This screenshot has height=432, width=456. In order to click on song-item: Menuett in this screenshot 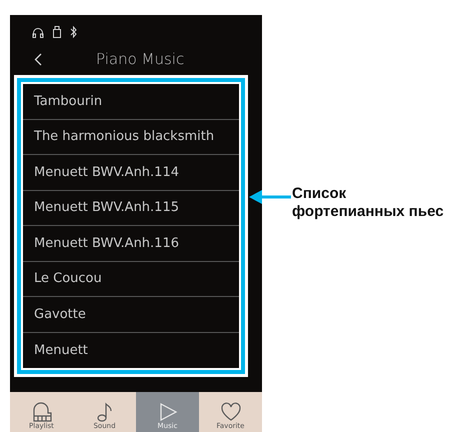, I will do `click(131, 350)`.